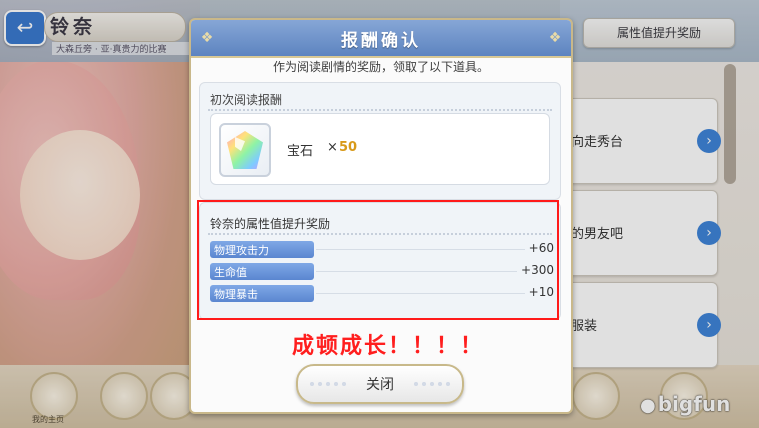 This screenshot has height=428, width=759. I want to click on close-button: 关闭, so click(380, 384).